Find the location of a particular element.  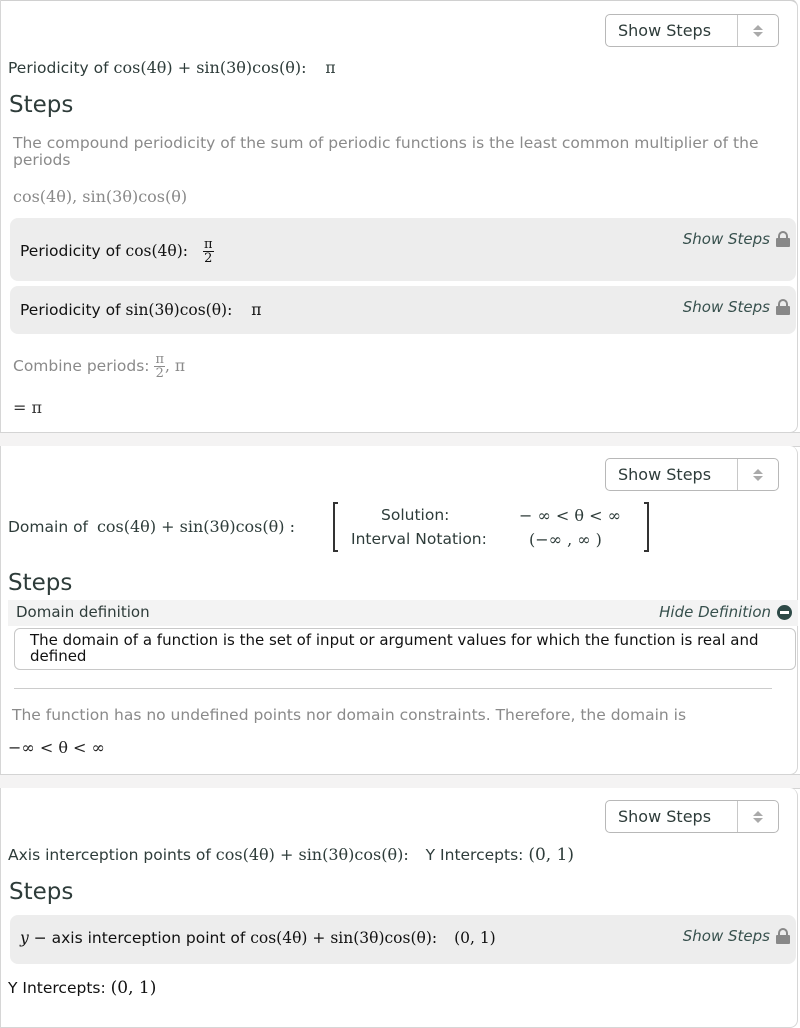

definition-header: Domain definition Hide Definition is located at coordinates (403, 613).